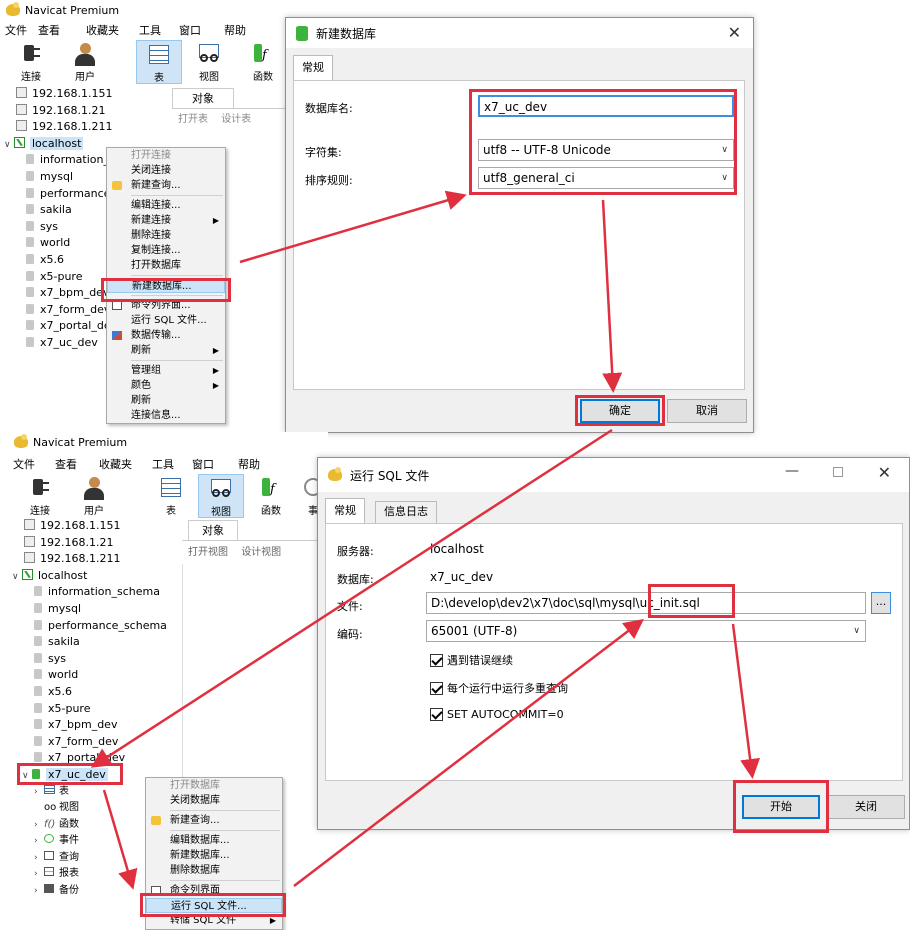  What do you see at coordinates (792, 471) in the screenshot?
I see `minimize-icon: —` at bounding box center [792, 471].